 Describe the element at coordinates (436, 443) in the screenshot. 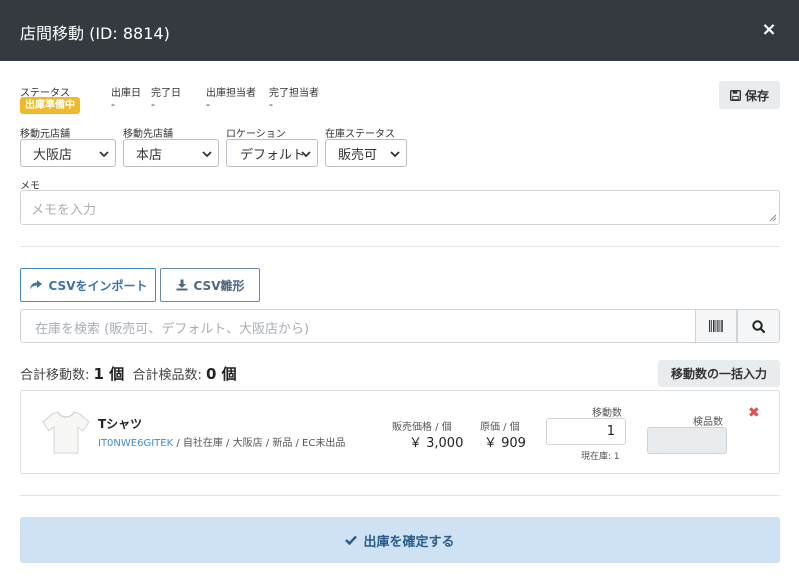

I see `sale-price-value: ￥ 3,000` at that location.